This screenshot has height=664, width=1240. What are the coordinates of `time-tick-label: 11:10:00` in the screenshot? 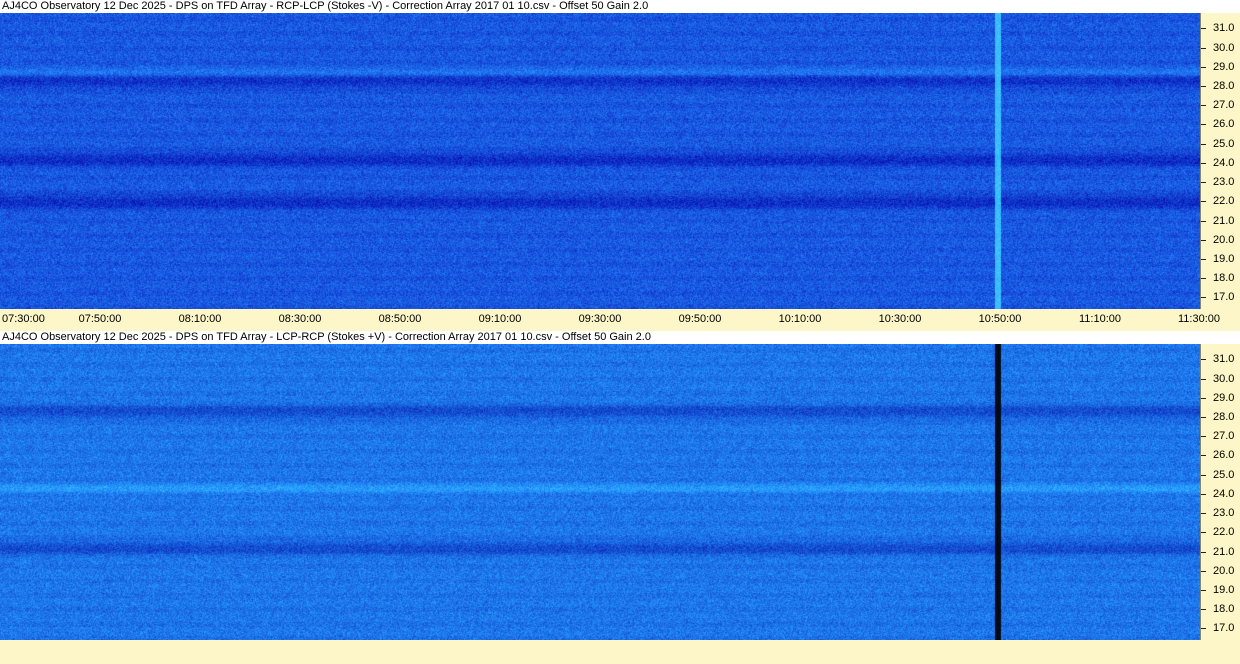 It's located at (1100, 319).